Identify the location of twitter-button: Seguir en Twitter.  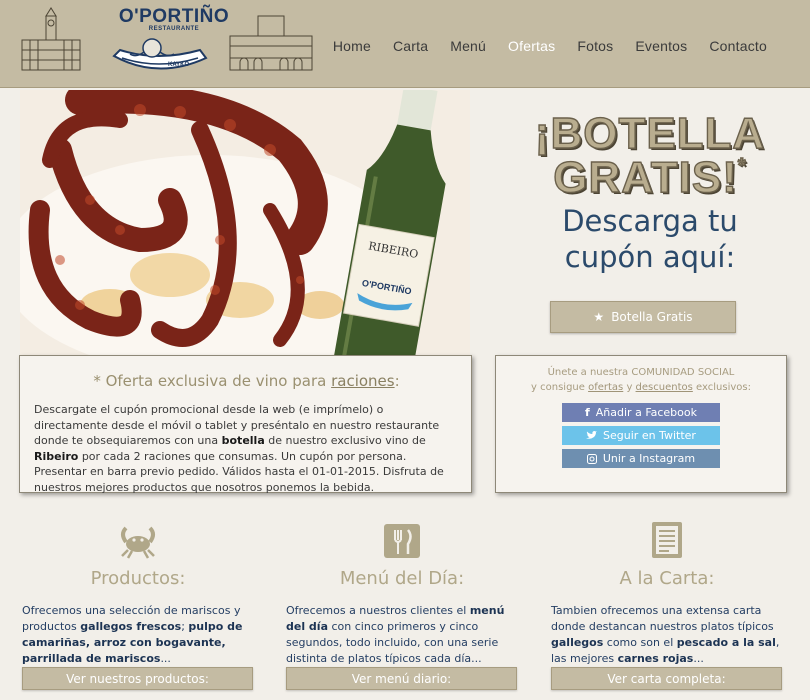
(641, 435).